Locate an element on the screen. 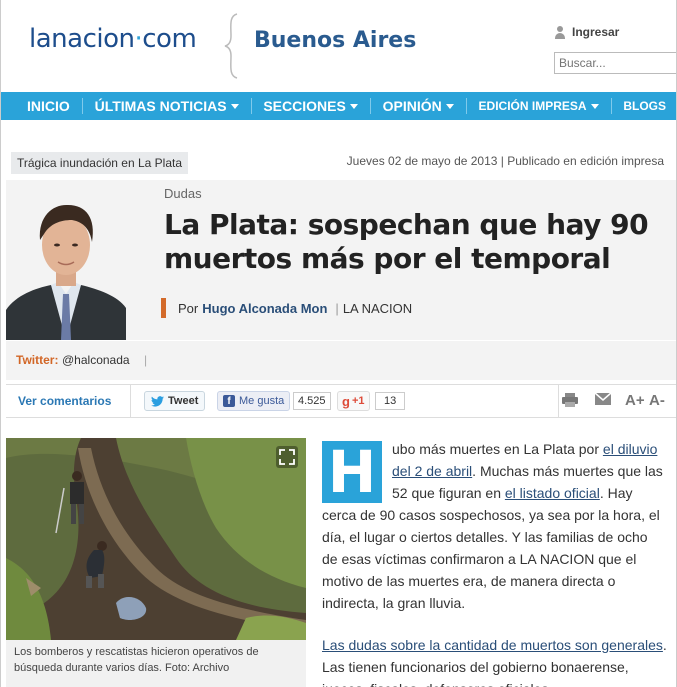 The image size is (677, 687). user-icon is located at coordinates (560, 32).